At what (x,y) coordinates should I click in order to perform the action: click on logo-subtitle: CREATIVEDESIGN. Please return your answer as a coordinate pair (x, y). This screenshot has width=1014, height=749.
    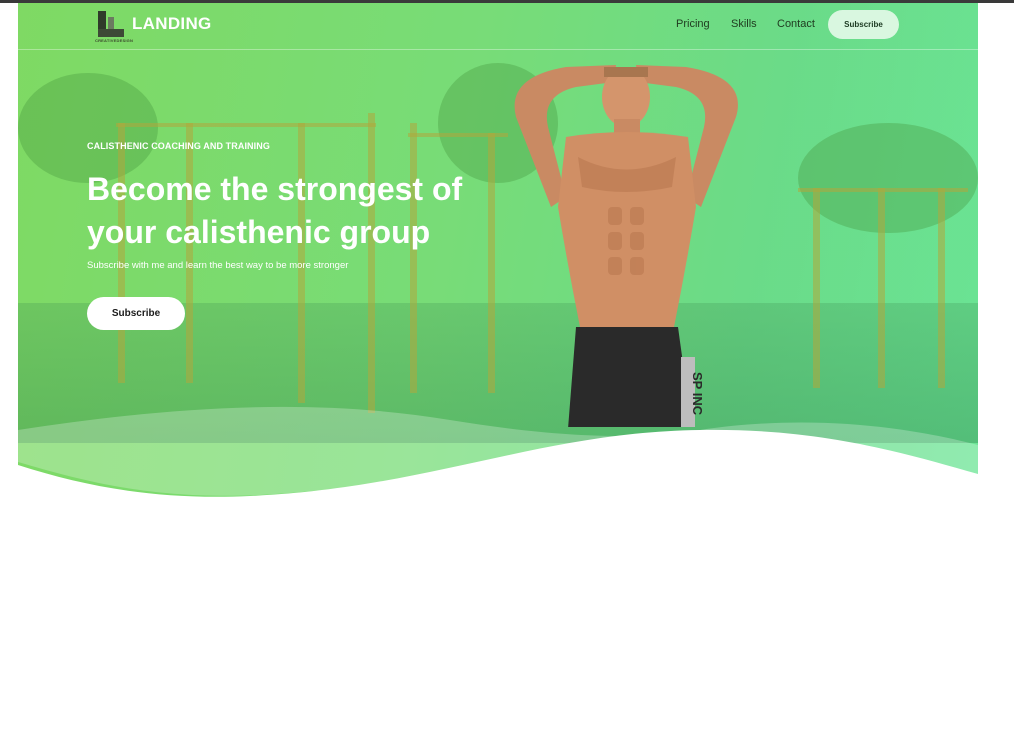
    Looking at the image, I should click on (114, 40).